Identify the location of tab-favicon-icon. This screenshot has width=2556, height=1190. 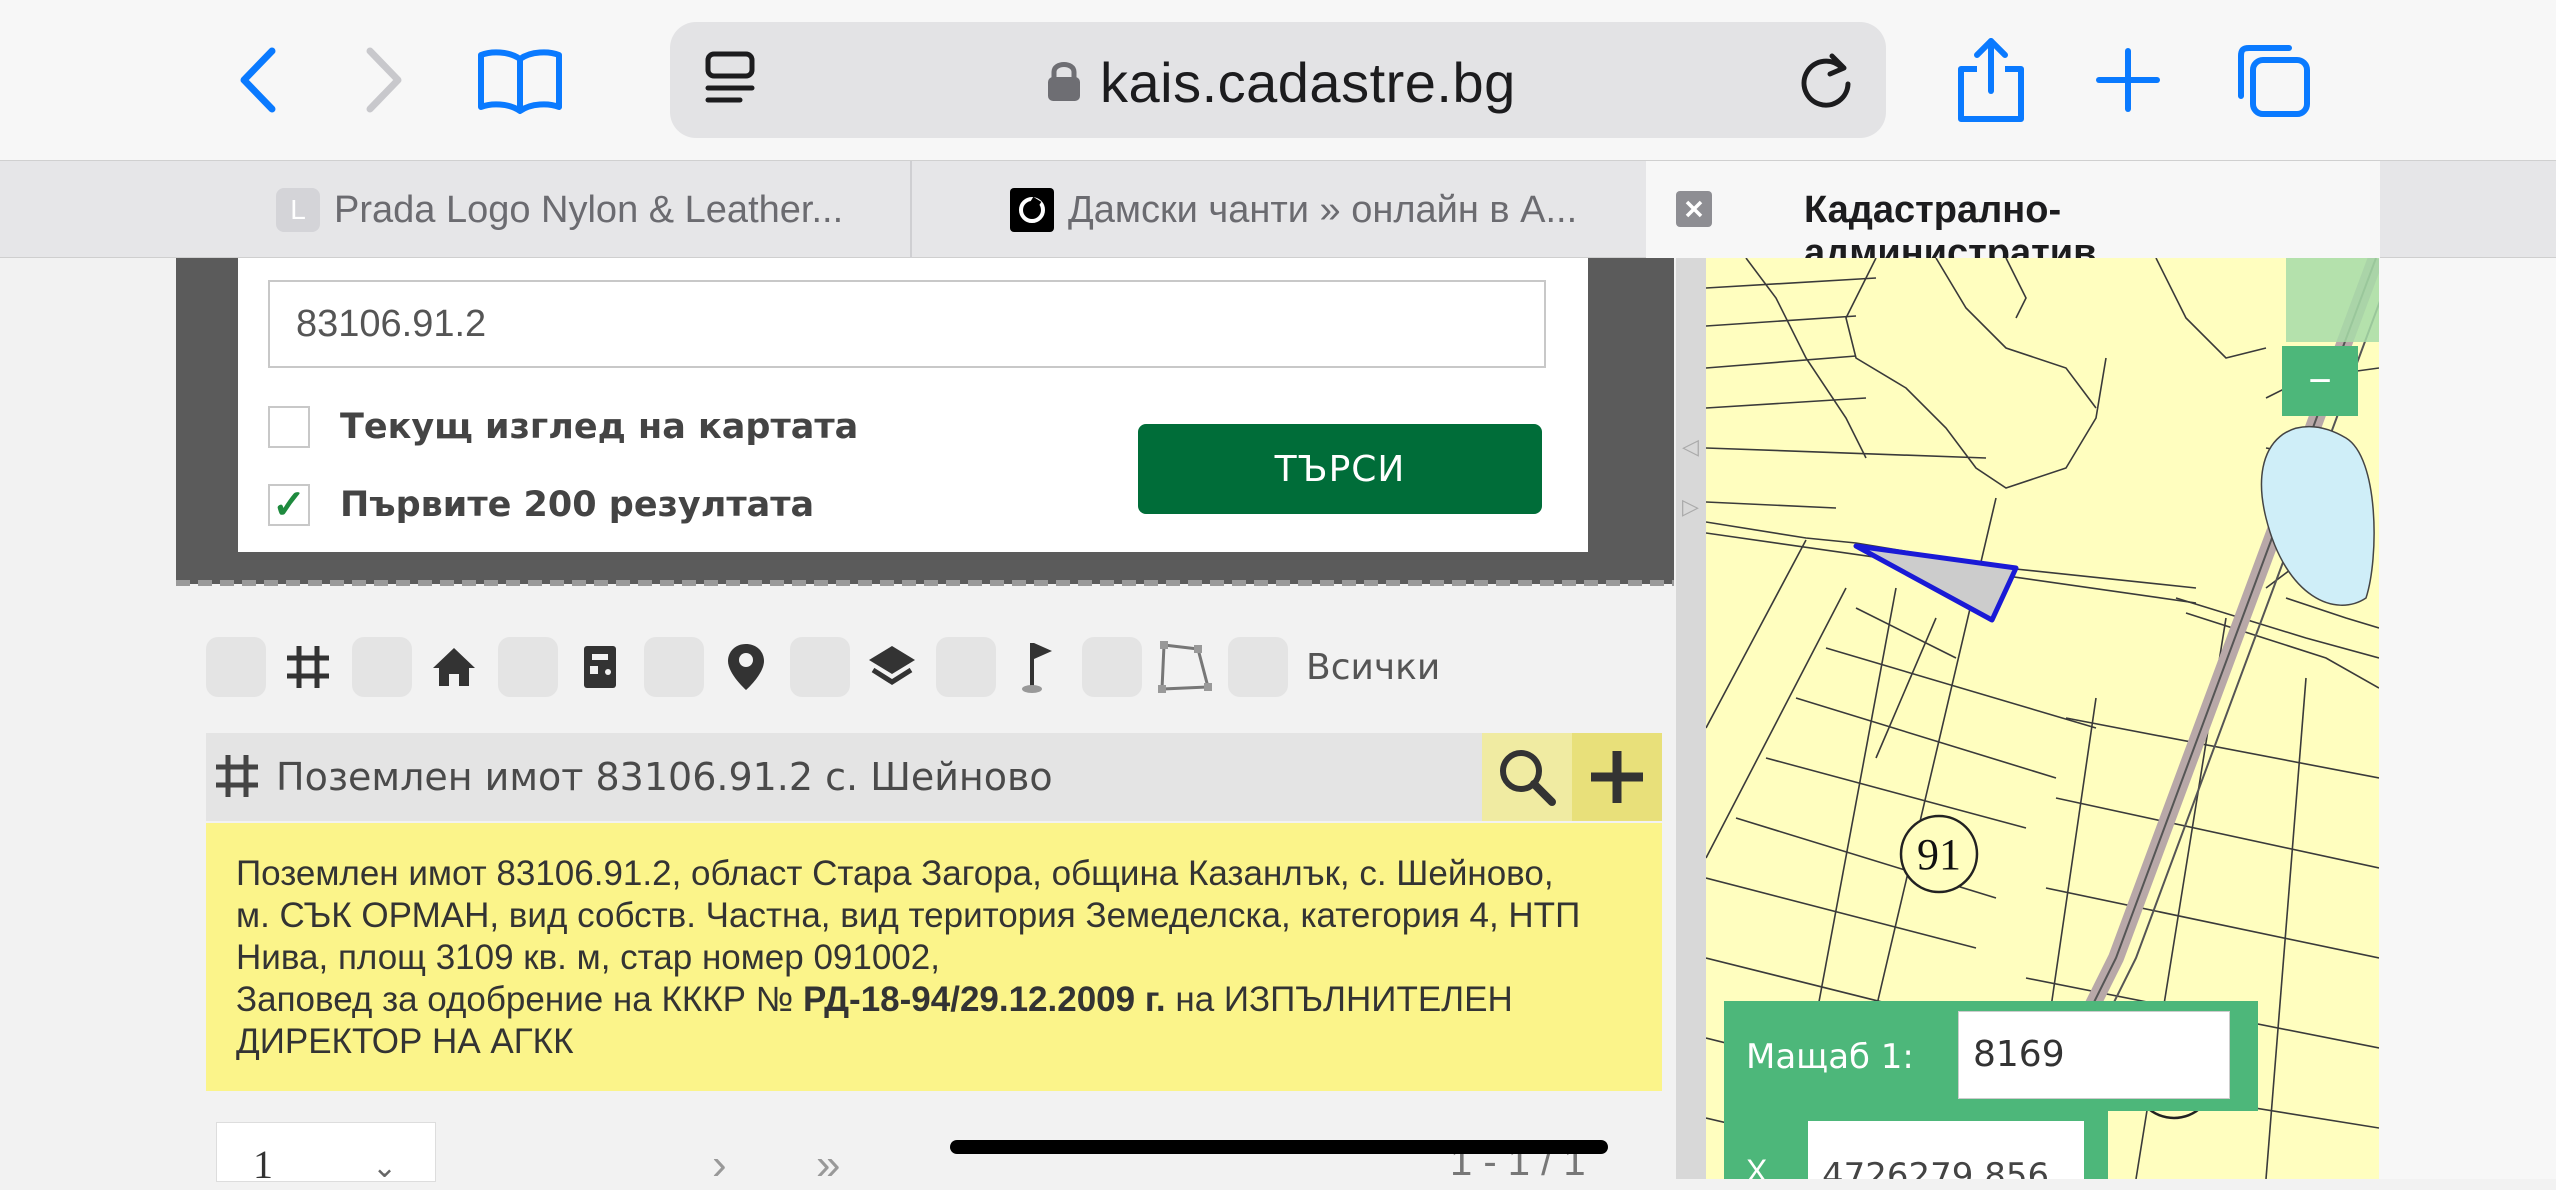
(1032, 210).